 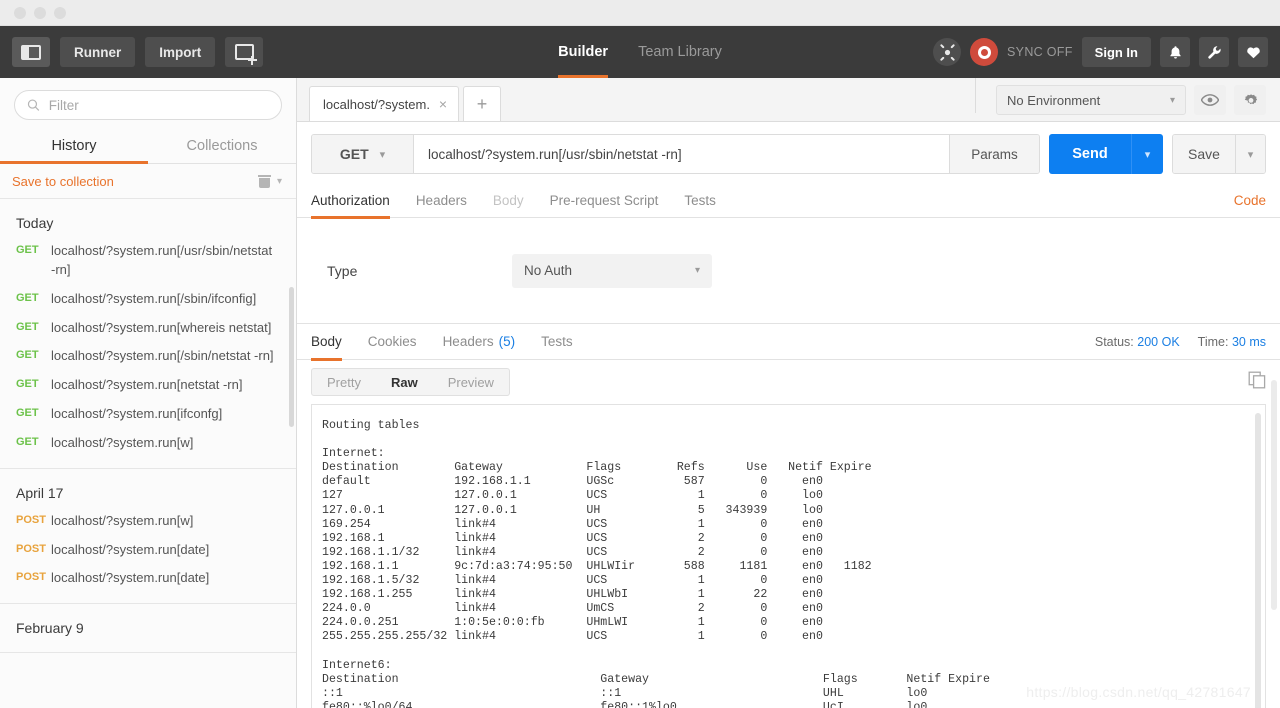 I want to click on import-button: Import, so click(x=180, y=52).